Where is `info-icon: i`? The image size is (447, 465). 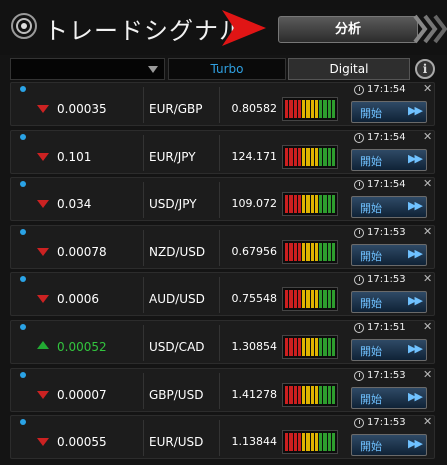
info-icon: i is located at coordinates (425, 69).